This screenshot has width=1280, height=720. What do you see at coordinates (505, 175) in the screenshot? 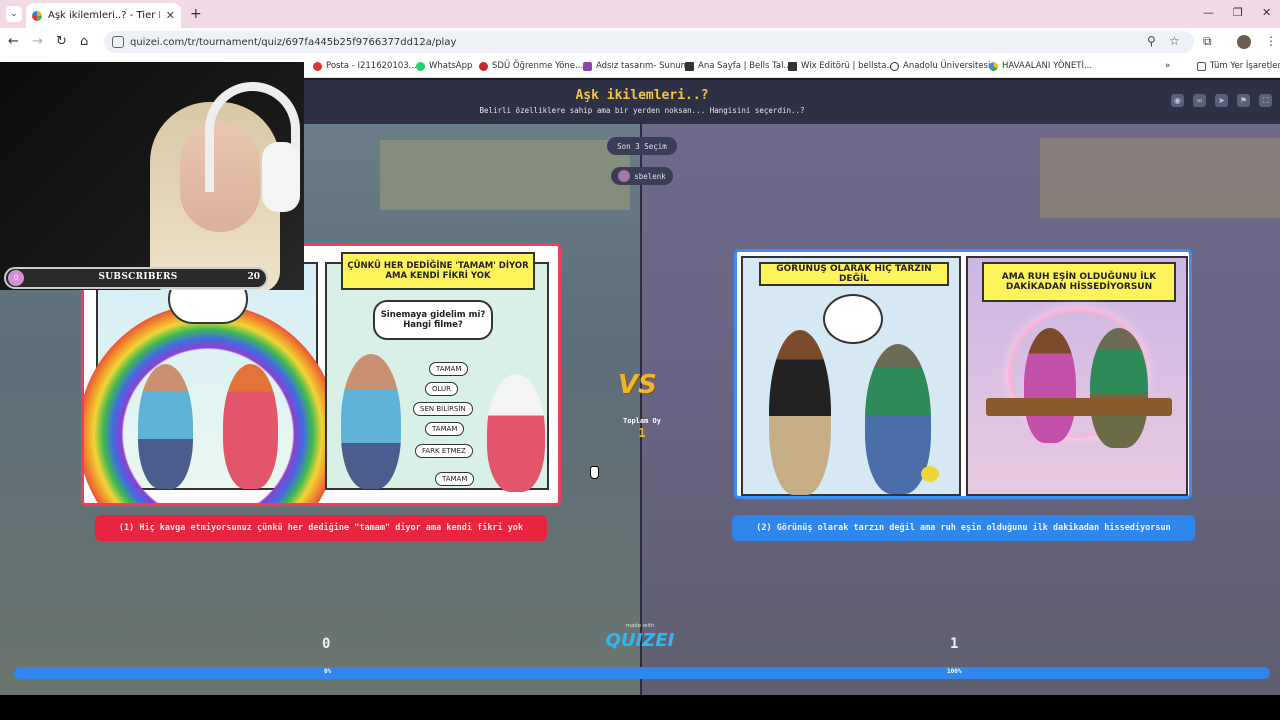
I see `left-bg-caption` at bounding box center [505, 175].